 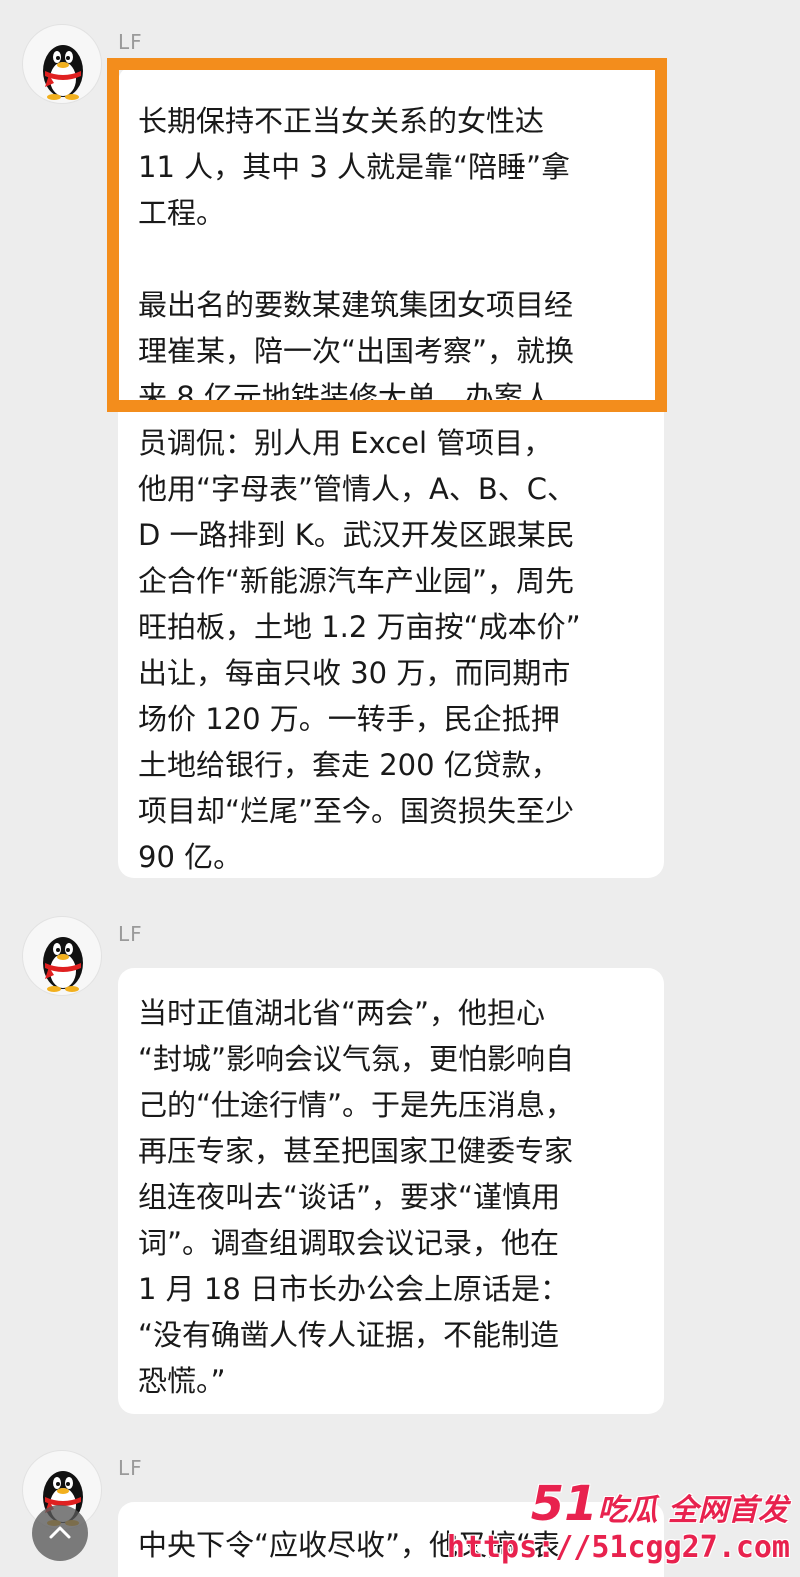 I want to click on watermark-number: 51, so click(x=564, y=1504).